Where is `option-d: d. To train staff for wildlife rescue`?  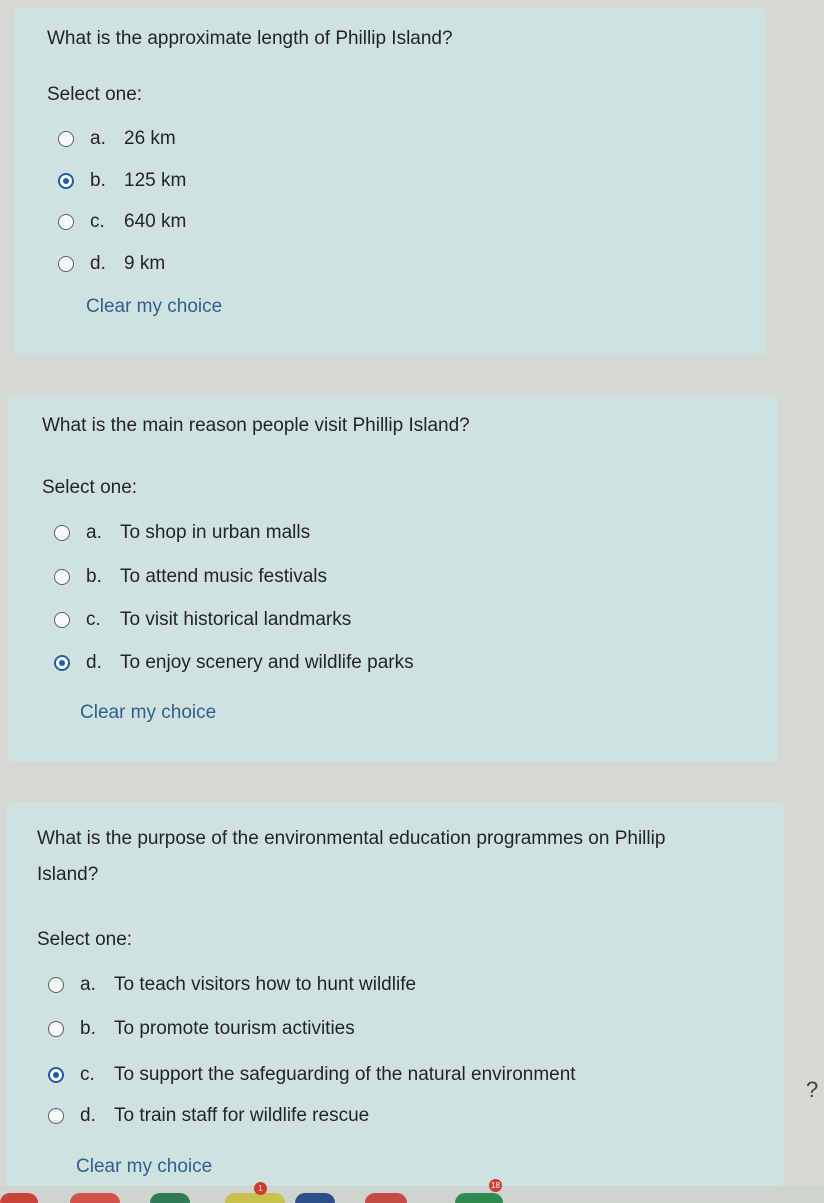
option-d: d. To train staff for wildlife rescue is located at coordinates (208, 1116).